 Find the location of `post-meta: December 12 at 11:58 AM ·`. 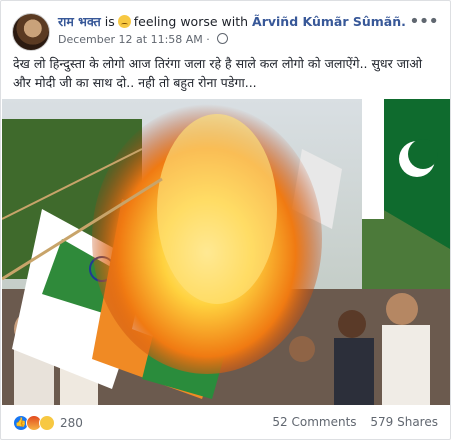

post-meta: December 12 at 11:58 AM · is located at coordinates (143, 39).